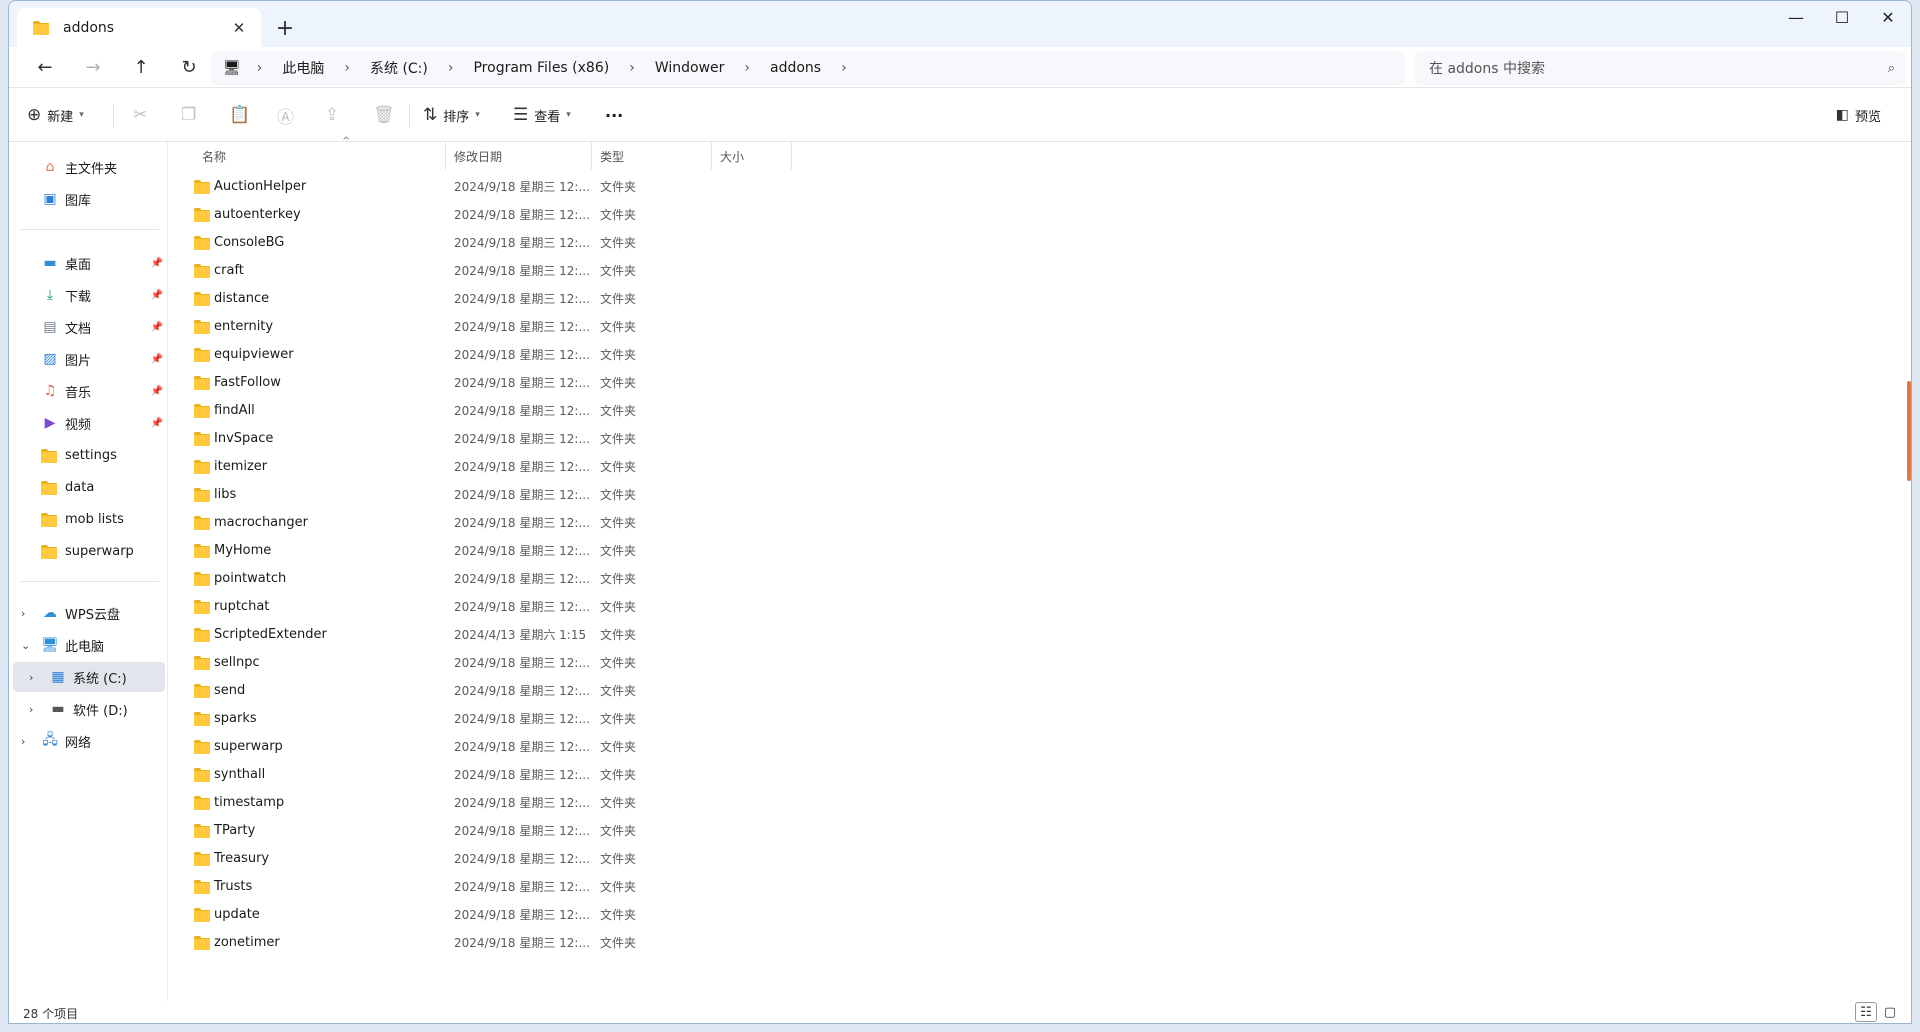  What do you see at coordinates (1866, 1012) in the screenshot?
I see `details-view-button: ☷` at bounding box center [1866, 1012].